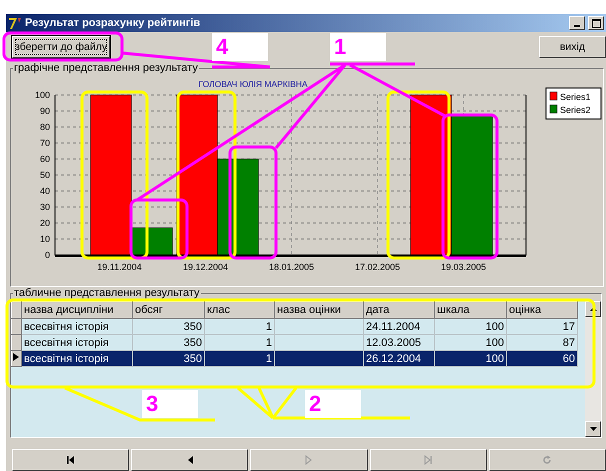 The height and width of the screenshot is (471, 606). What do you see at coordinates (17, 310) in the screenshot?
I see `grid-corner` at bounding box center [17, 310].